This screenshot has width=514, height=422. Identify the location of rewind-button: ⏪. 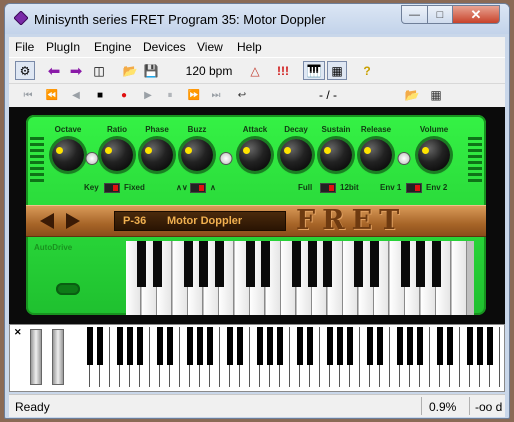
(52, 95).